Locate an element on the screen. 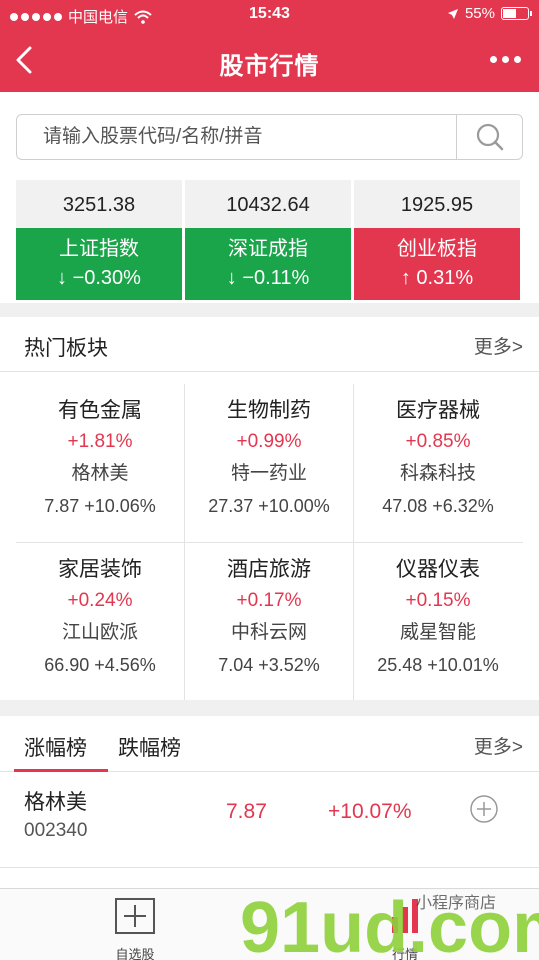 The image size is (539, 960). index-value: 1925.95 is located at coordinates (437, 204).